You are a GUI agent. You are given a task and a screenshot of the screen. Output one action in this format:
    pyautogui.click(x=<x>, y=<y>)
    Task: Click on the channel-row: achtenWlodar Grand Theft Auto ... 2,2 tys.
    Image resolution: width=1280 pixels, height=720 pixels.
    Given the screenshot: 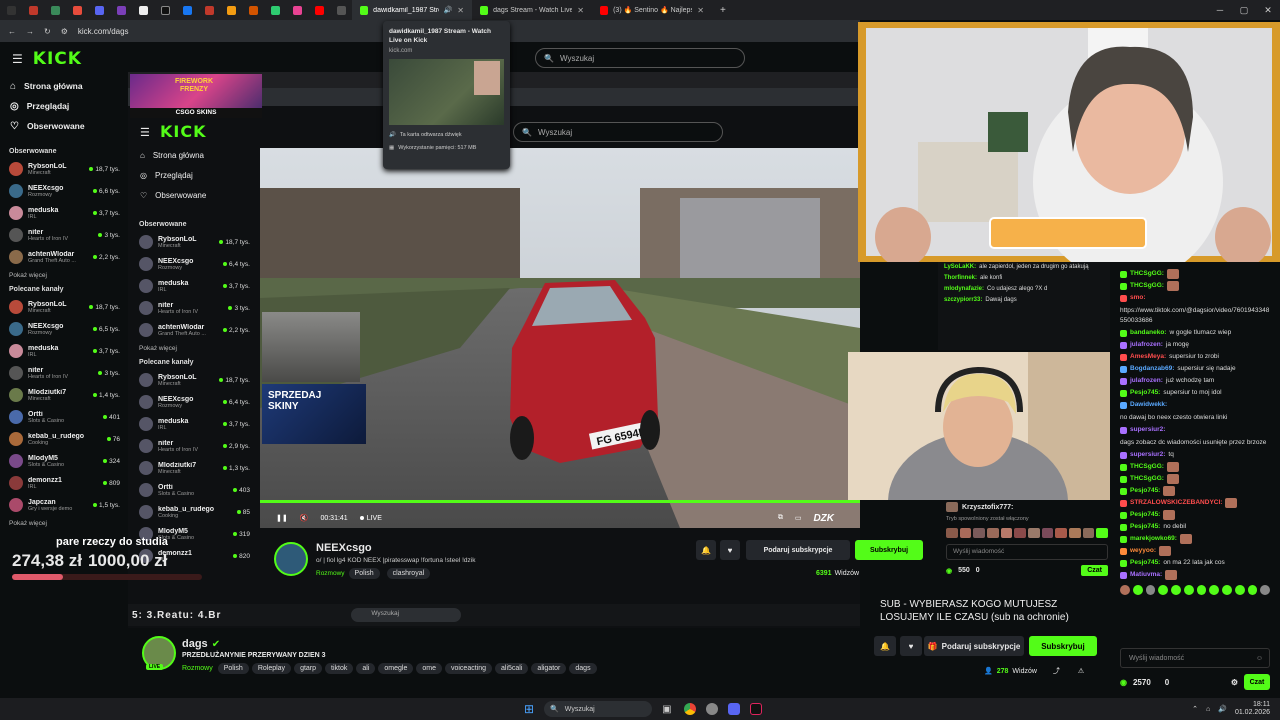 What is the action you would take?
    pyautogui.click(x=64, y=257)
    